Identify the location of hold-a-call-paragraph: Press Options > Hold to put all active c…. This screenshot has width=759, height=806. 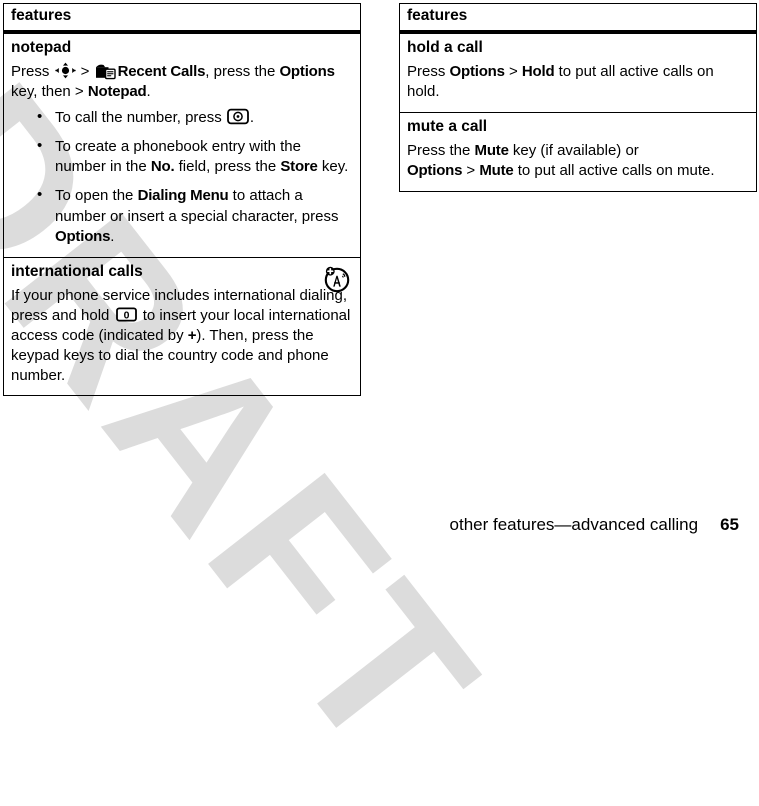
(577, 82).